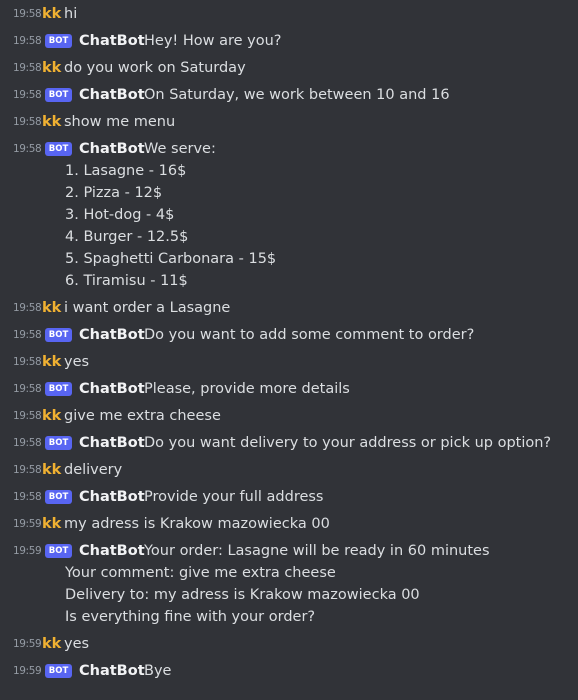 This screenshot has height=700, width=578. Describe the element at coordinates (289, 149) in the screenshot. I see `chat-message: 19:58 BOT ChatBot We serve:` at that location.